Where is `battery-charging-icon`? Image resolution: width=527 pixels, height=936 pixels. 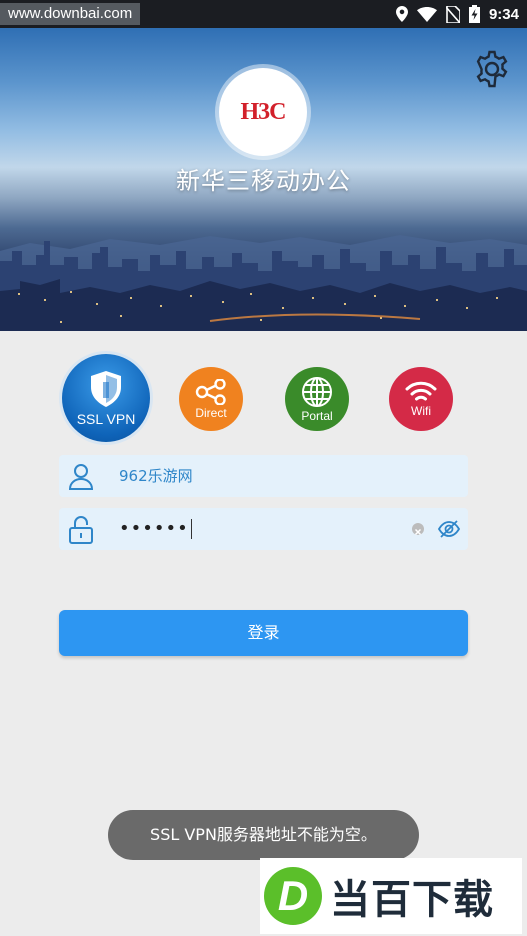 battery-charging-icon is located at coordinates (474, 14).